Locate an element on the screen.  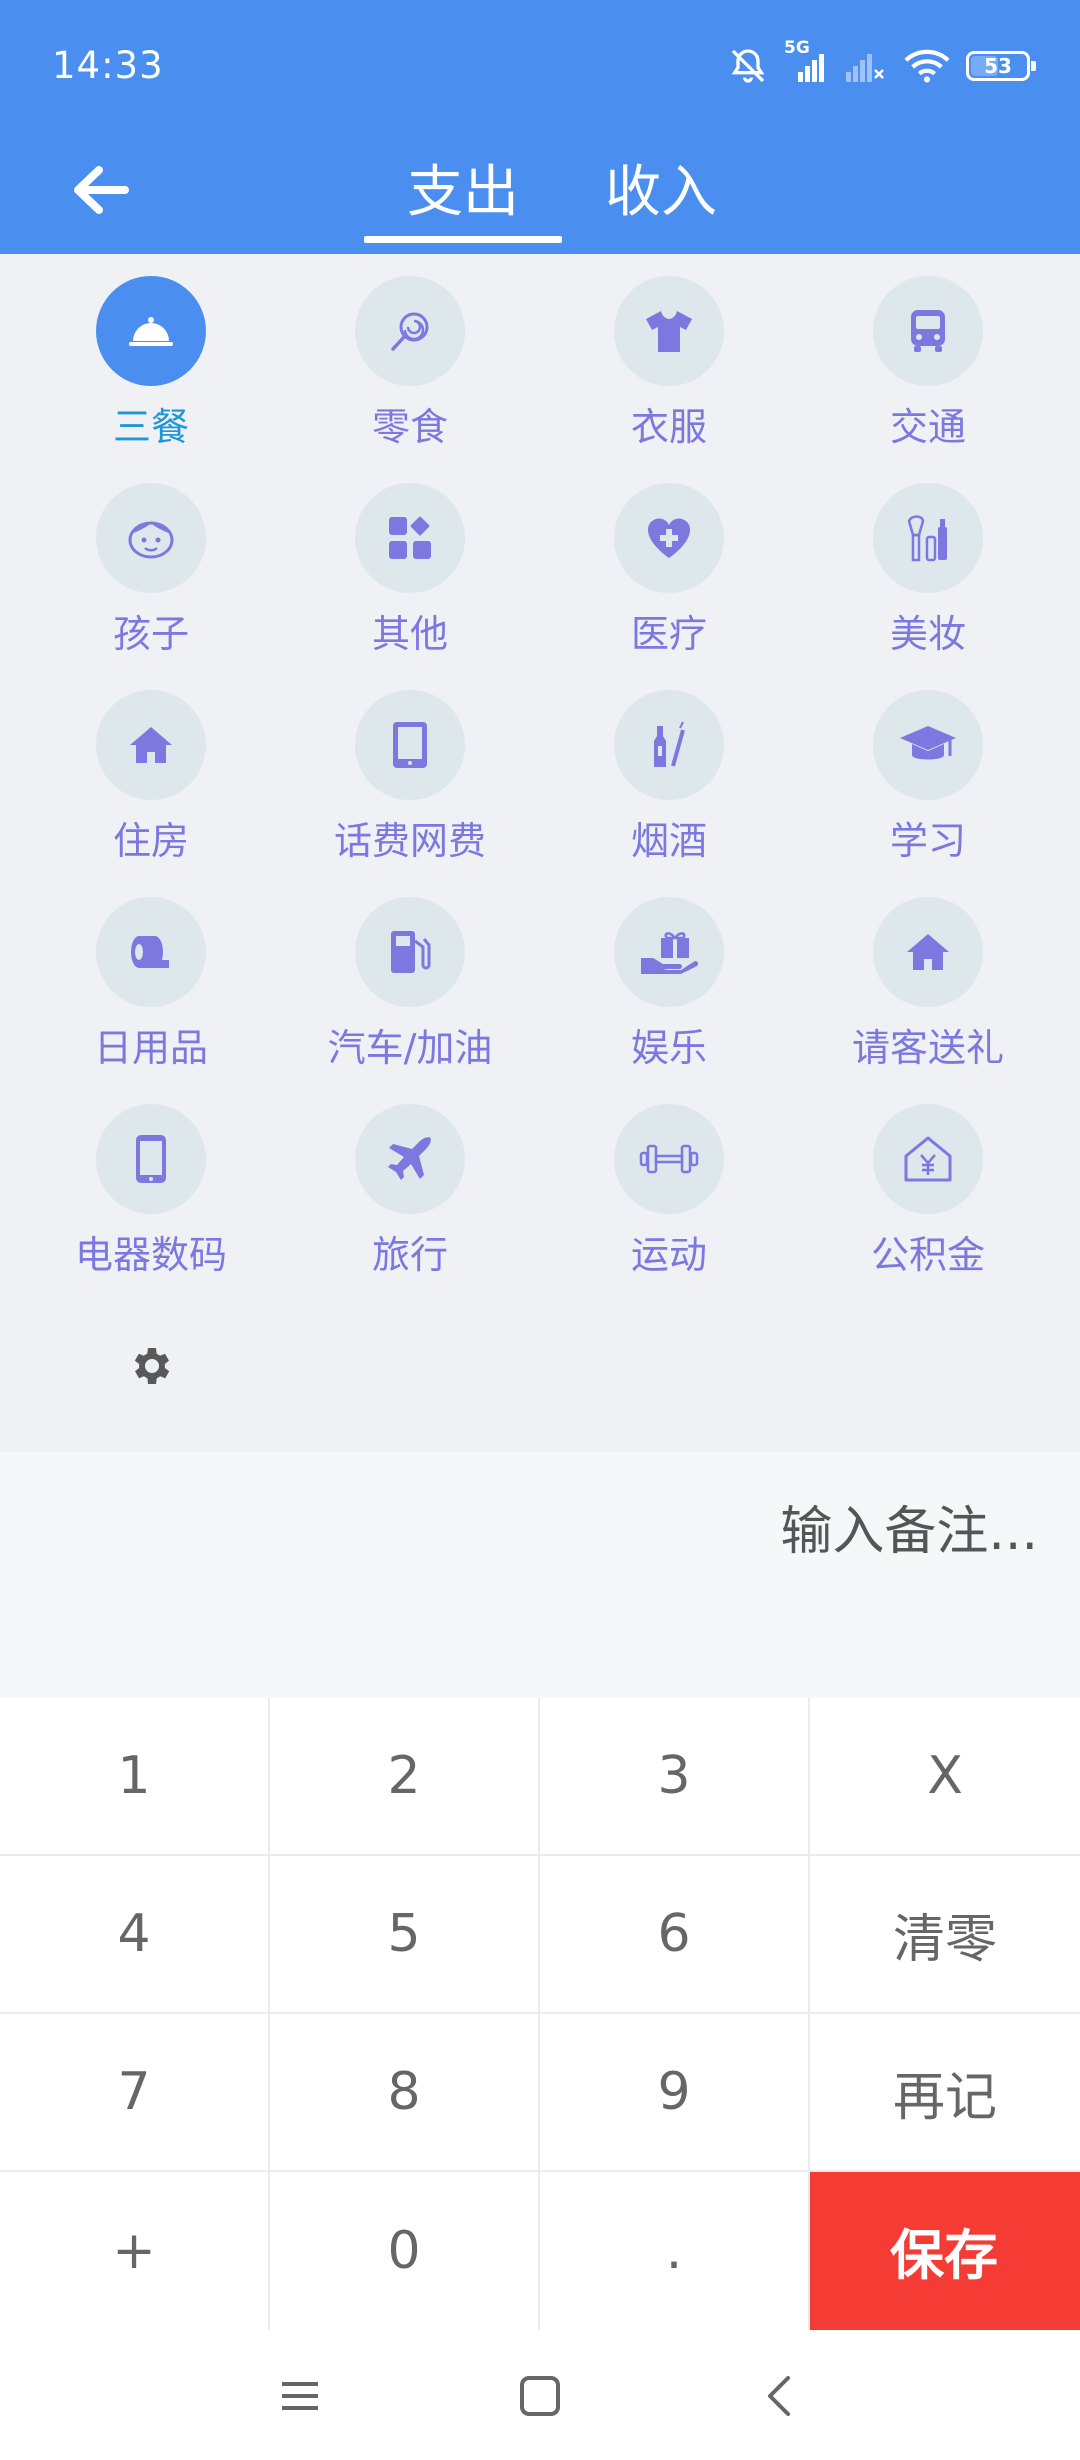
back-button is located at coordinates (100, 190).